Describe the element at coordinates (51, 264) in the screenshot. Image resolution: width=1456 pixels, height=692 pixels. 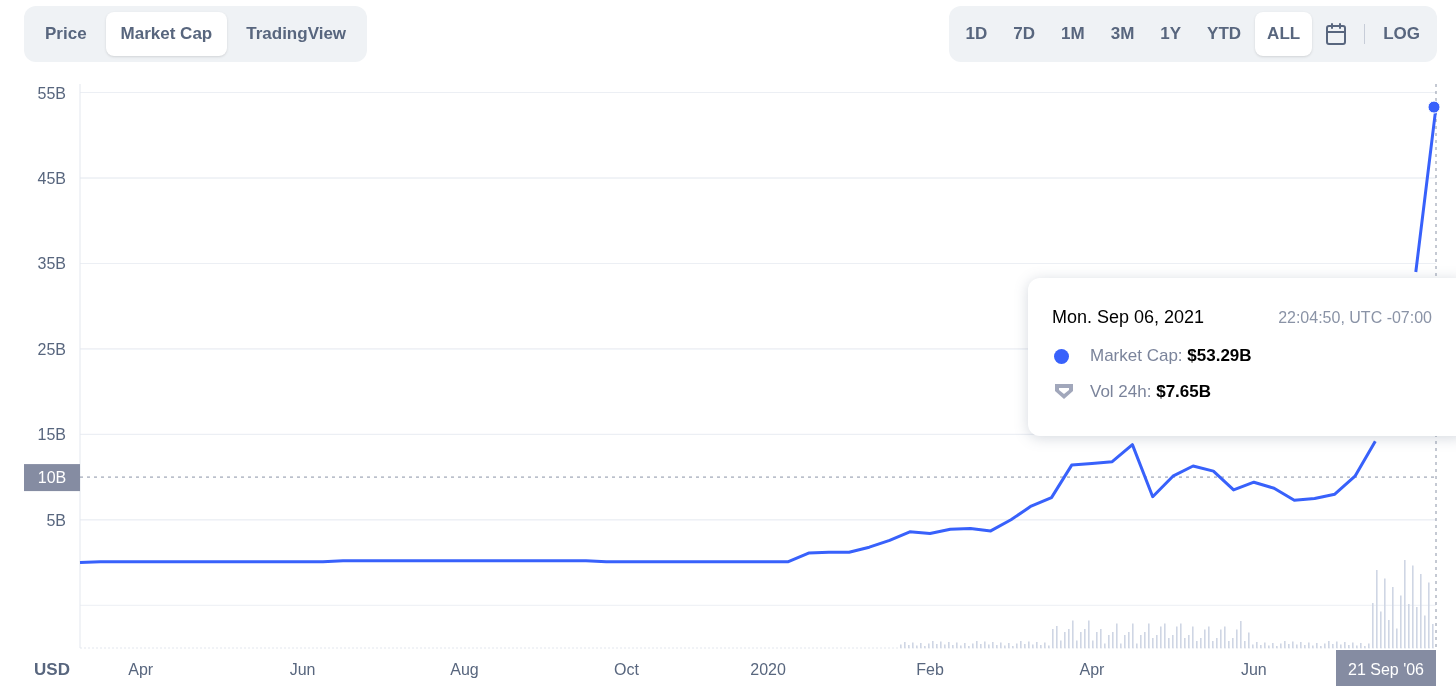
I see `y-axis-label: 35B` at that location.